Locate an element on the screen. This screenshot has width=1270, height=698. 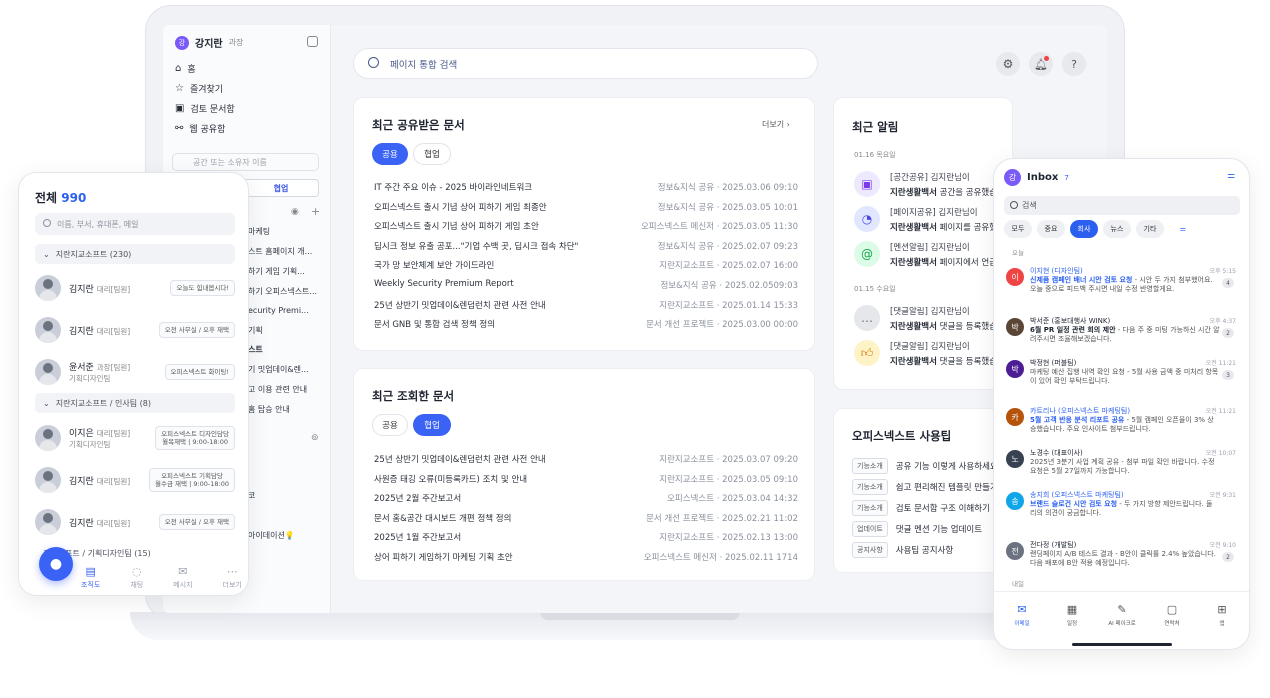
chip-etc: 기타 is located at coordinates (1150, 229).